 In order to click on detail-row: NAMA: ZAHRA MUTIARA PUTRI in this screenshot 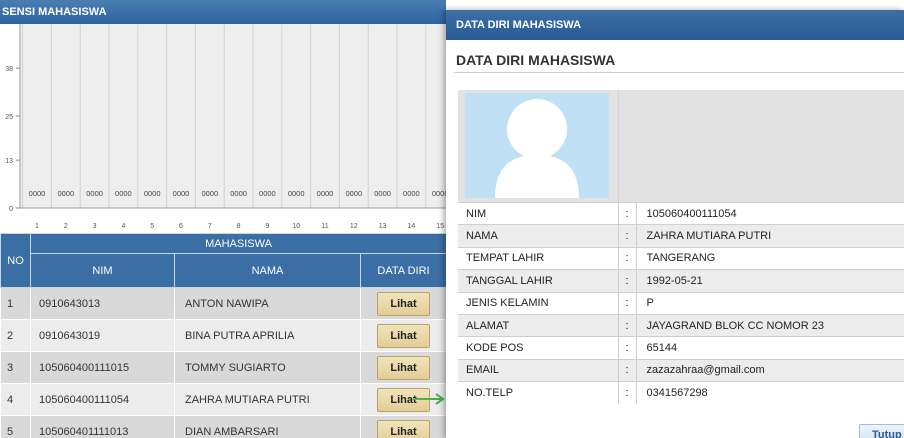, I will do `click(681, 236)`.